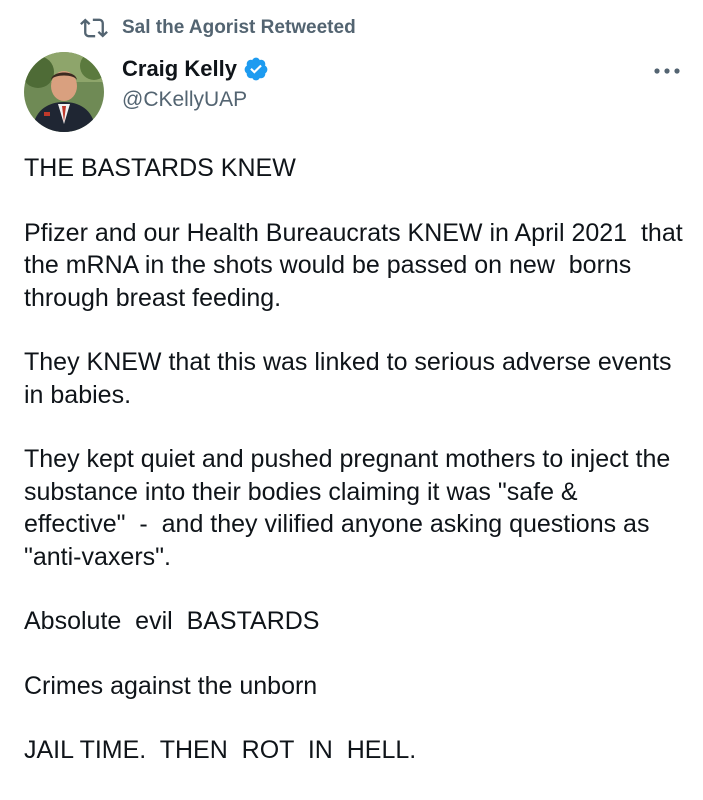 The width and height of the screenshot is (703, 800). What do you see at coordinates (195, 100) in the screenshot?
I see `handle: @CKellyUAP` at bounding box center [195, 100].